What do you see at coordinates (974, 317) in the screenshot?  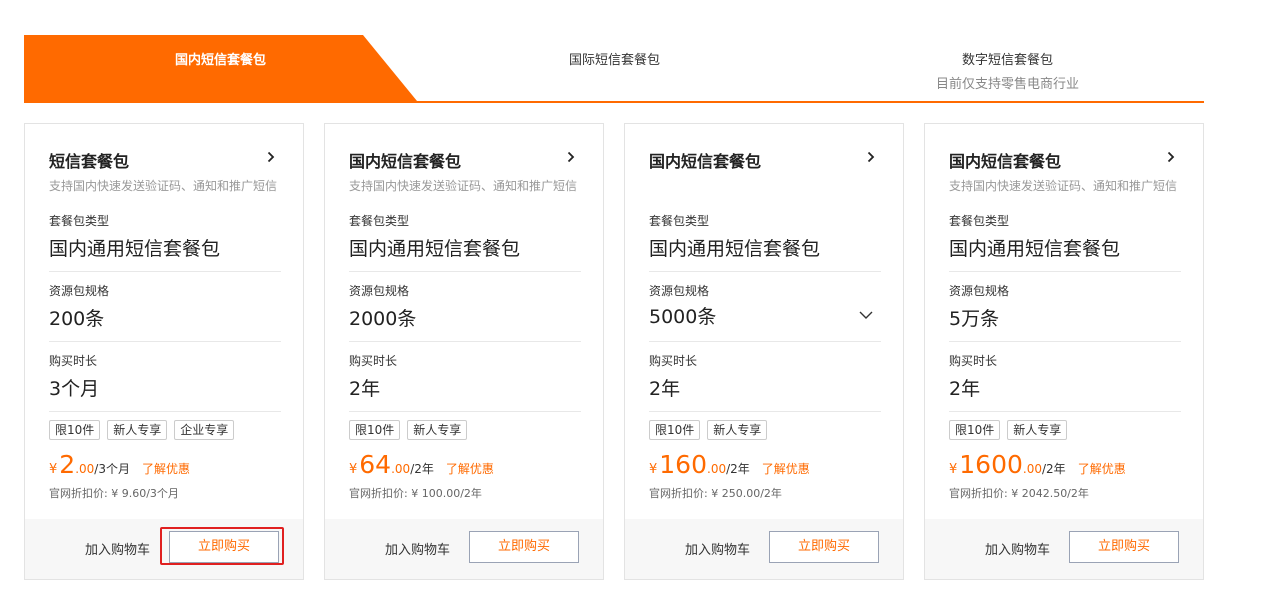 I see `spec-value: 5万条` at bounding box center [974, 317].